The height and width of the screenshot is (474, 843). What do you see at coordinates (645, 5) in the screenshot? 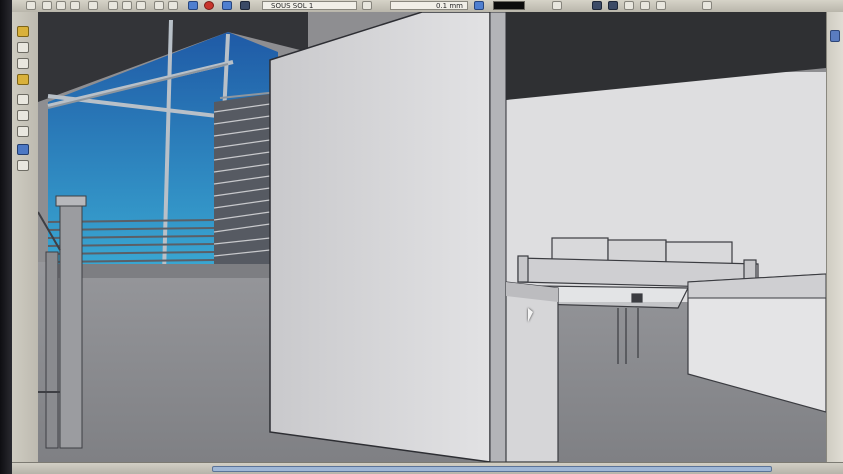
I see `camera-icon` at bounding box center [645, 5].